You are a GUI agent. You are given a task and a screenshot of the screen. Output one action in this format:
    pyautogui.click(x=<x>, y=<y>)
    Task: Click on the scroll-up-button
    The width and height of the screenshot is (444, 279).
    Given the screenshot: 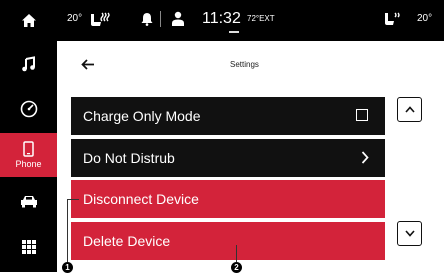 What is the action you would take?
    pyautogui.click(x=409, y=109)
    